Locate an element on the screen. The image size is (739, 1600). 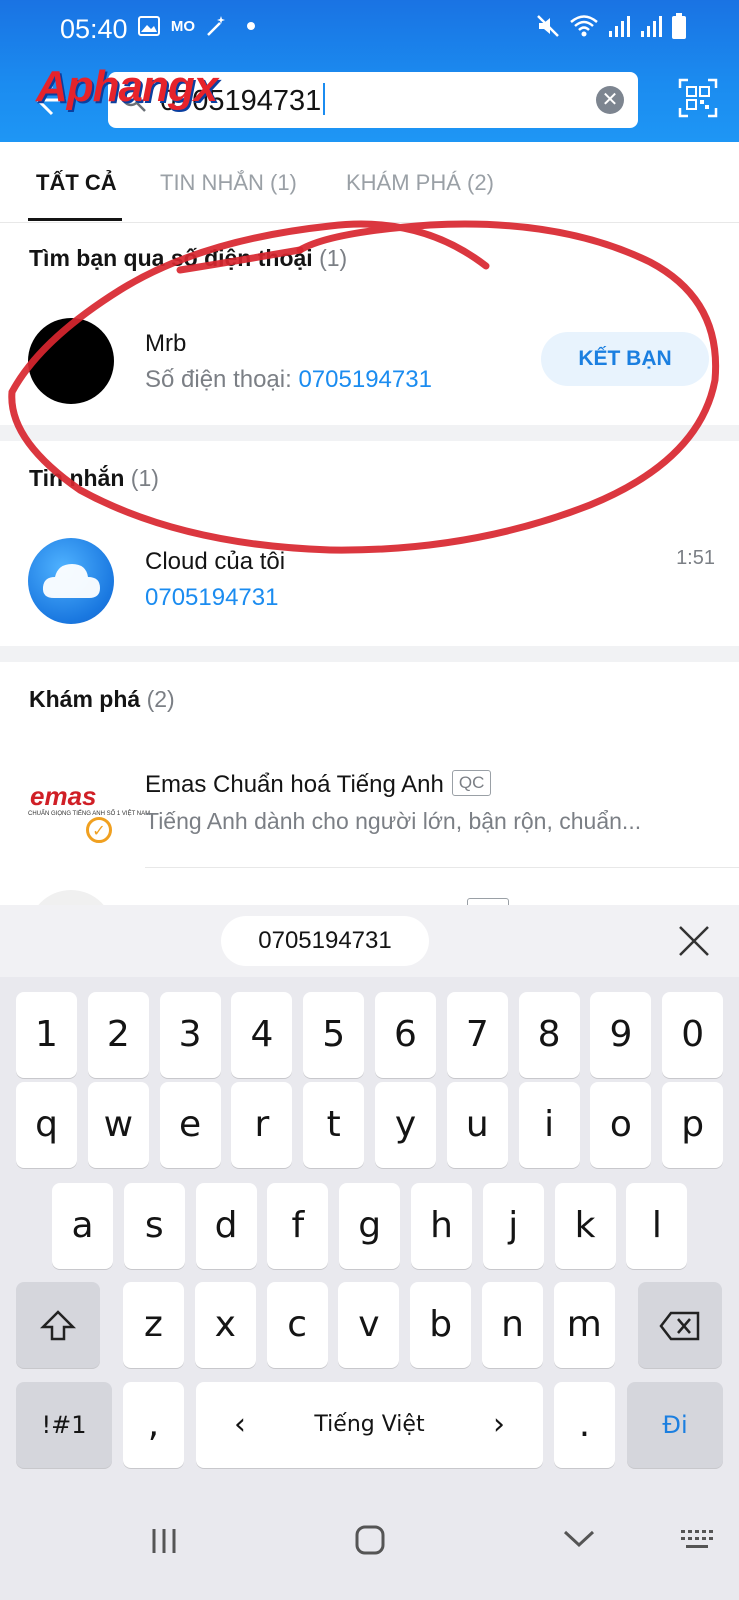
key-p: p is located at coordinates (693, 1125).